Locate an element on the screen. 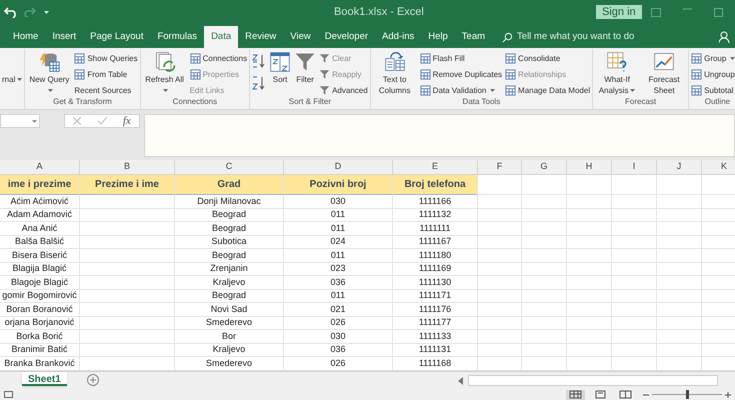 The image size is (735, 400). ribbon-button: Sort is located at coordinates (280, 68).